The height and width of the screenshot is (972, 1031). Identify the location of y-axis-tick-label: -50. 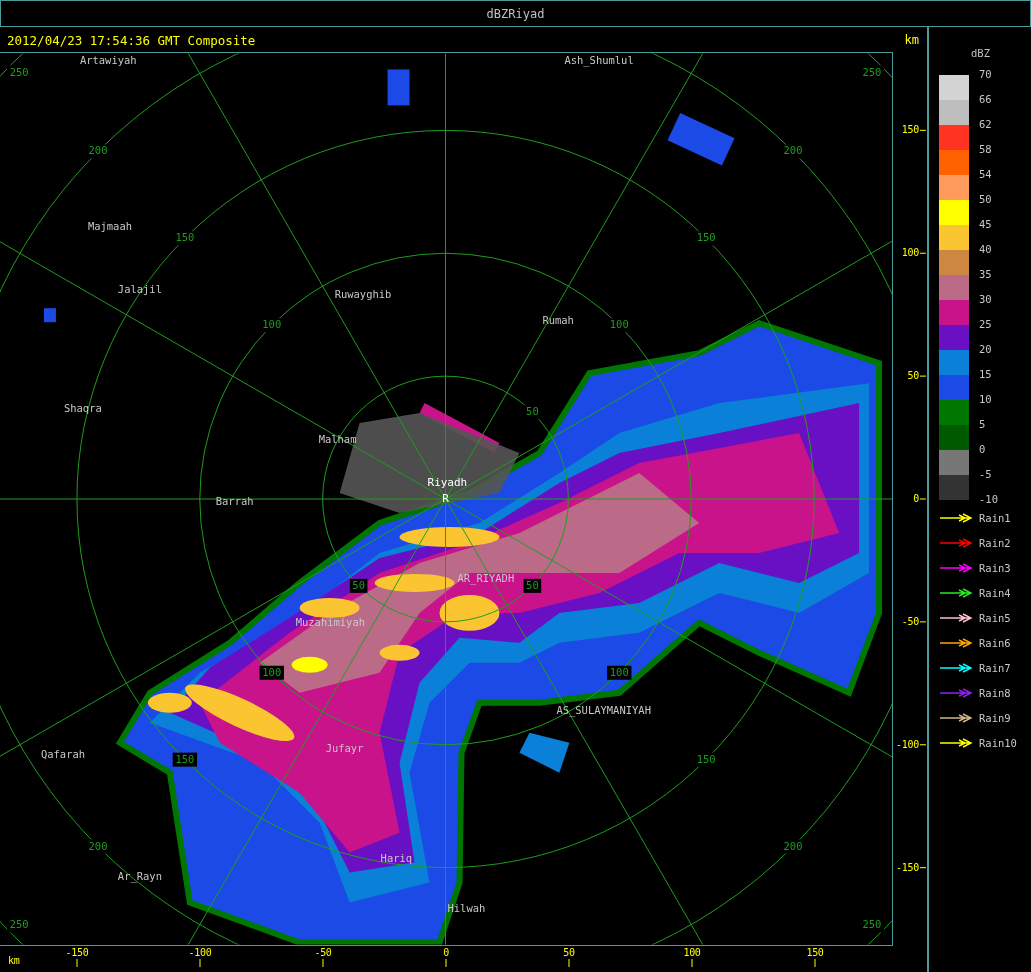
(910, 621).